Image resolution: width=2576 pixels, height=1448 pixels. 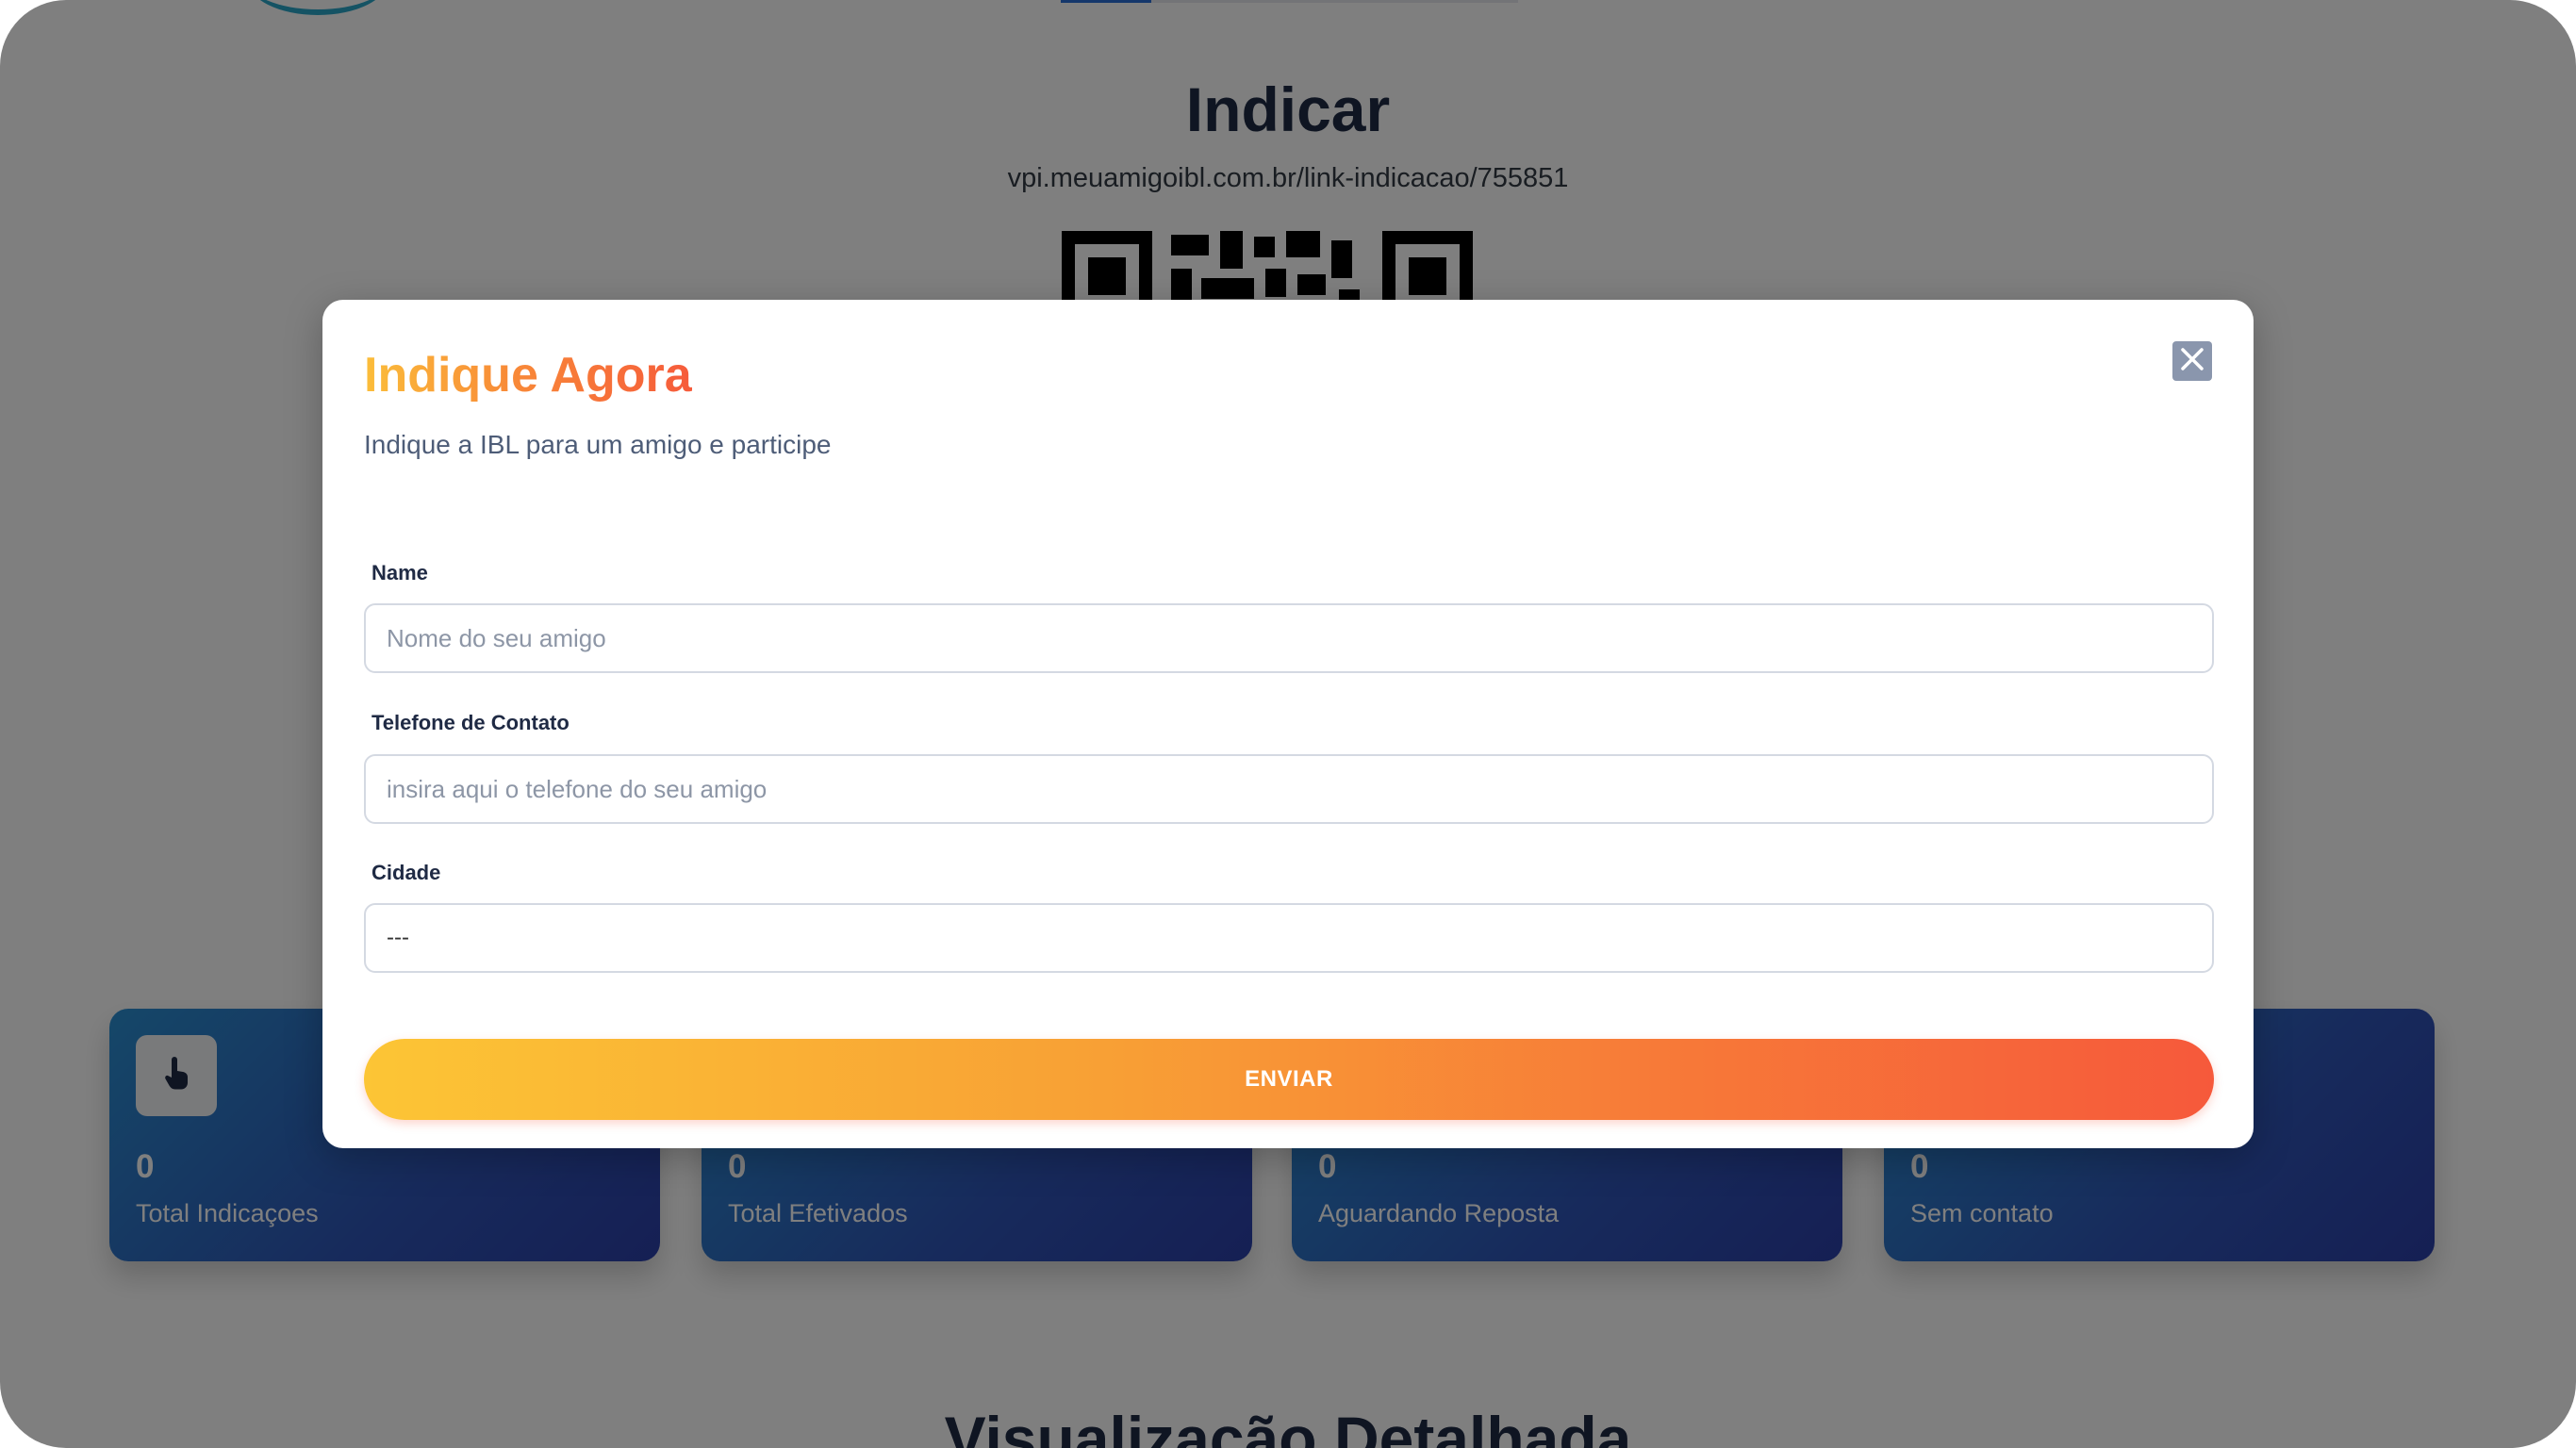 What do you see at coordinates (398, 937) in the screenshot?
I see `city-select-value: ---` at bounding box center [398, 937].